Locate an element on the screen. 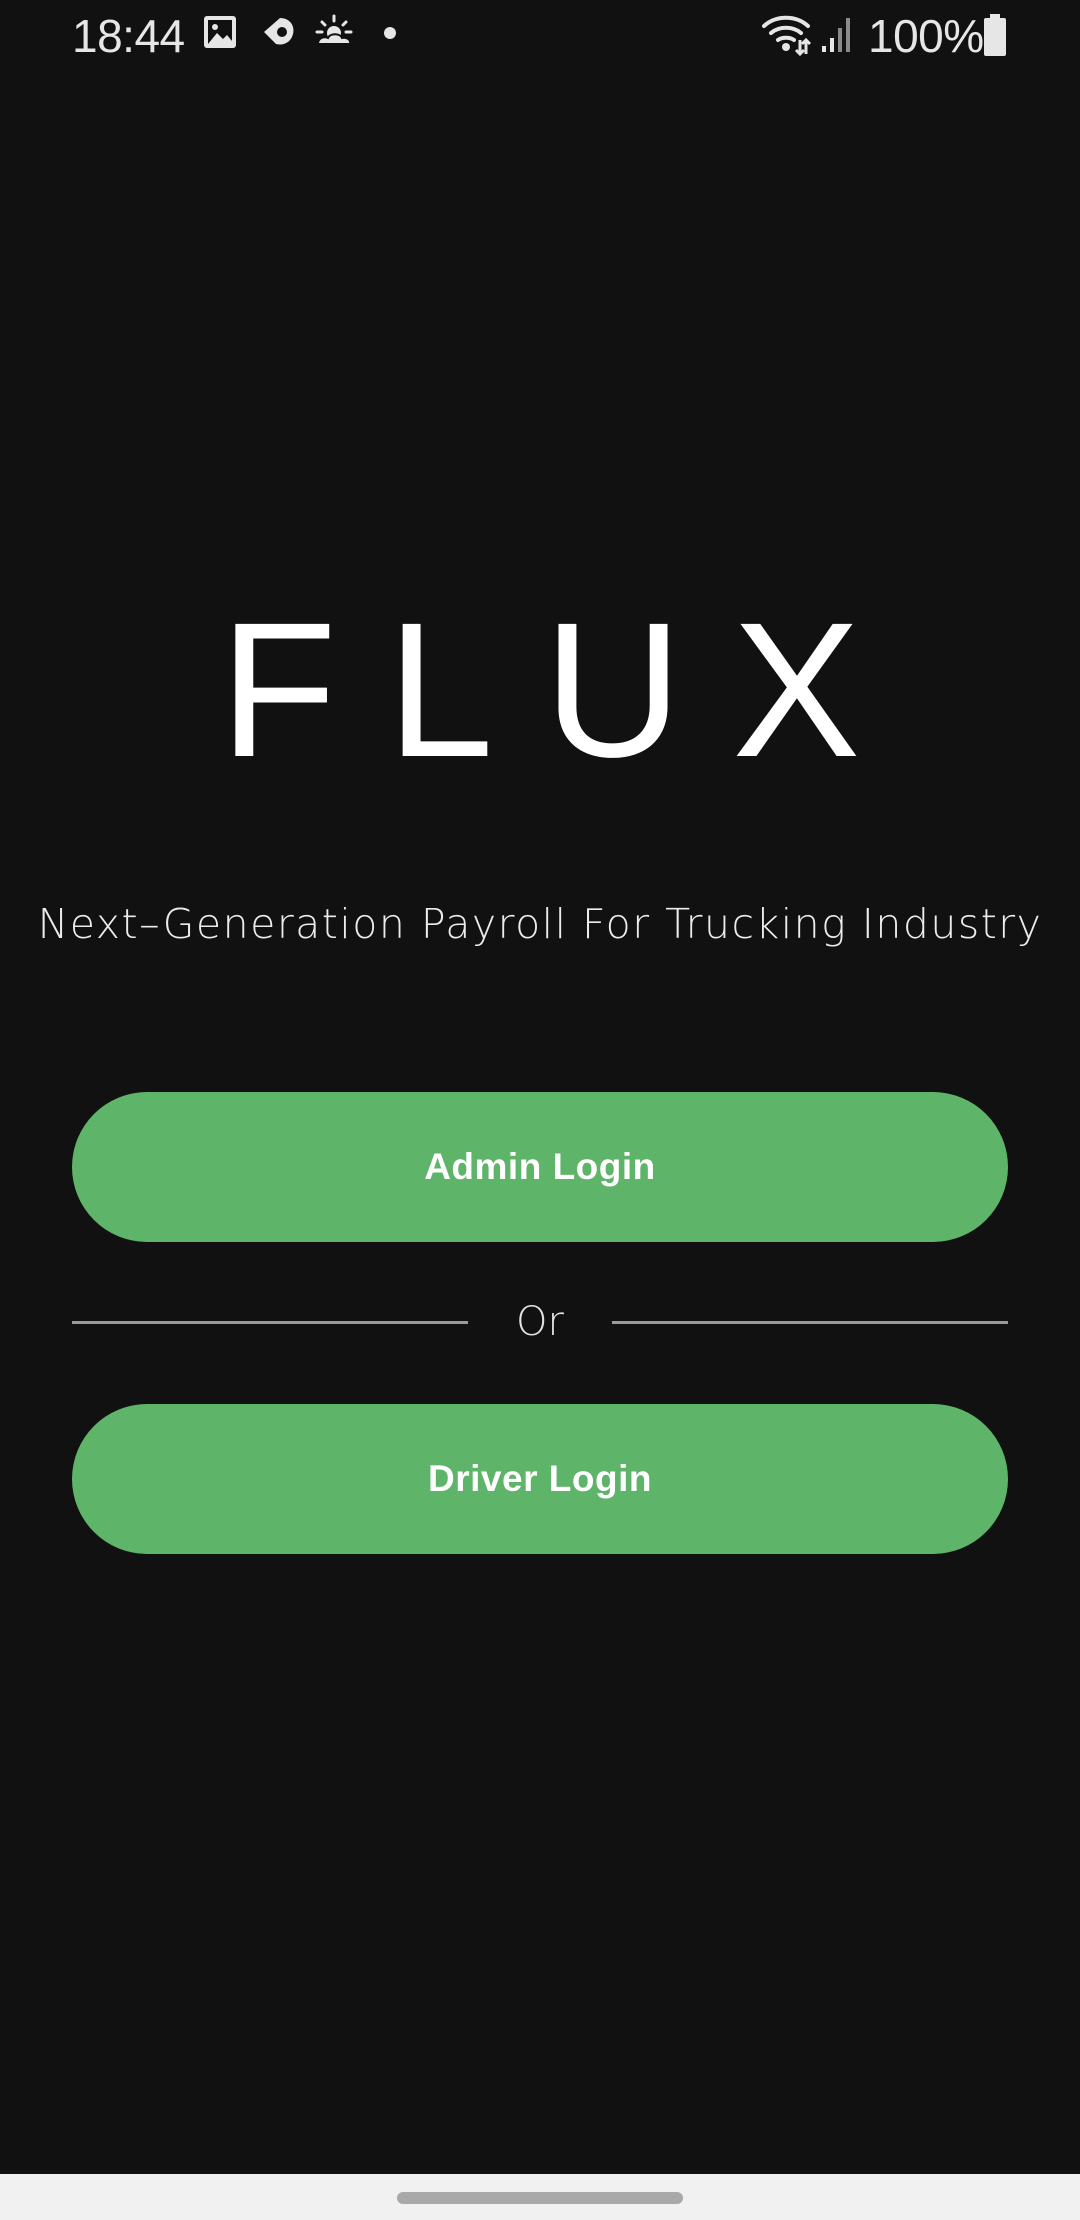 This screenshot has width=1080, height=2220. app-logo: FLUX is located at coordinates (565, 689).